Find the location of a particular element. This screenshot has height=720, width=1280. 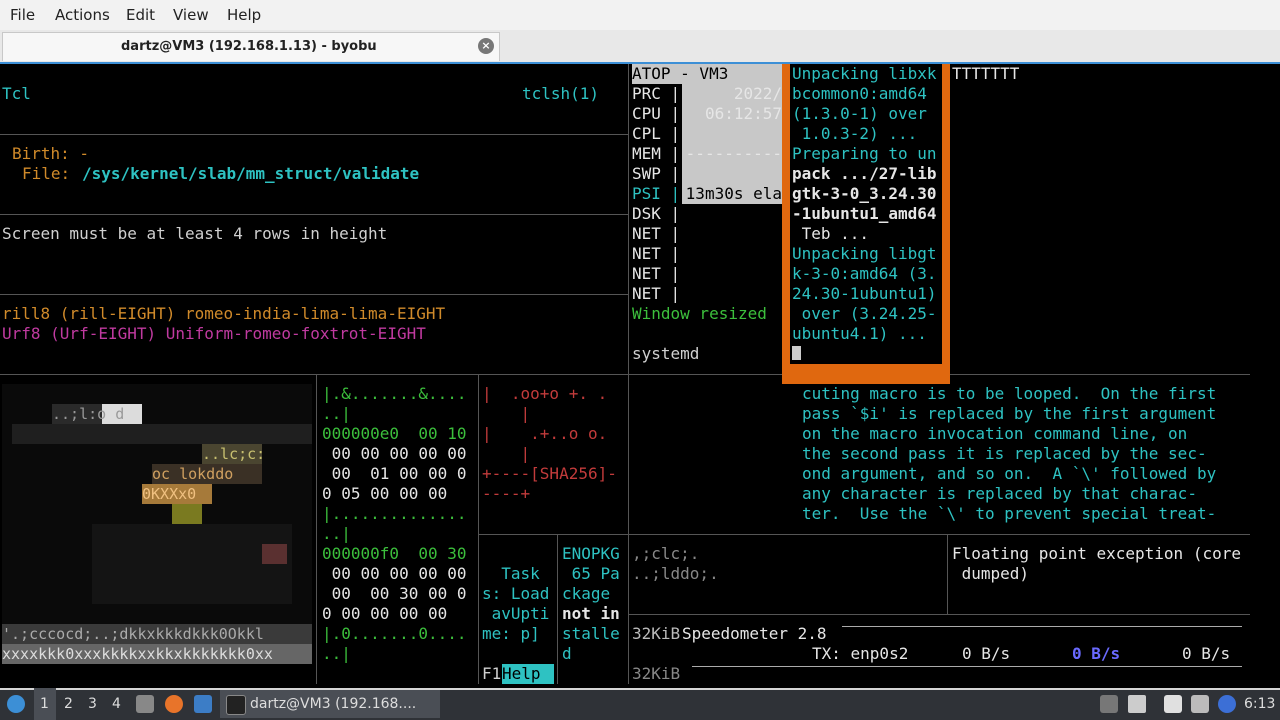

task-line: s: Load is located at coordinates (516, 593).